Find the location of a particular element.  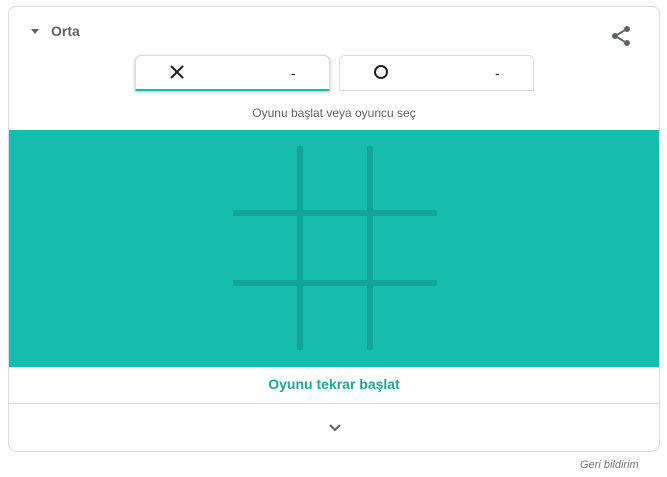

instruction-text: Oyunu başlat veya oyuncu seç is located at coordinates (334, 113).